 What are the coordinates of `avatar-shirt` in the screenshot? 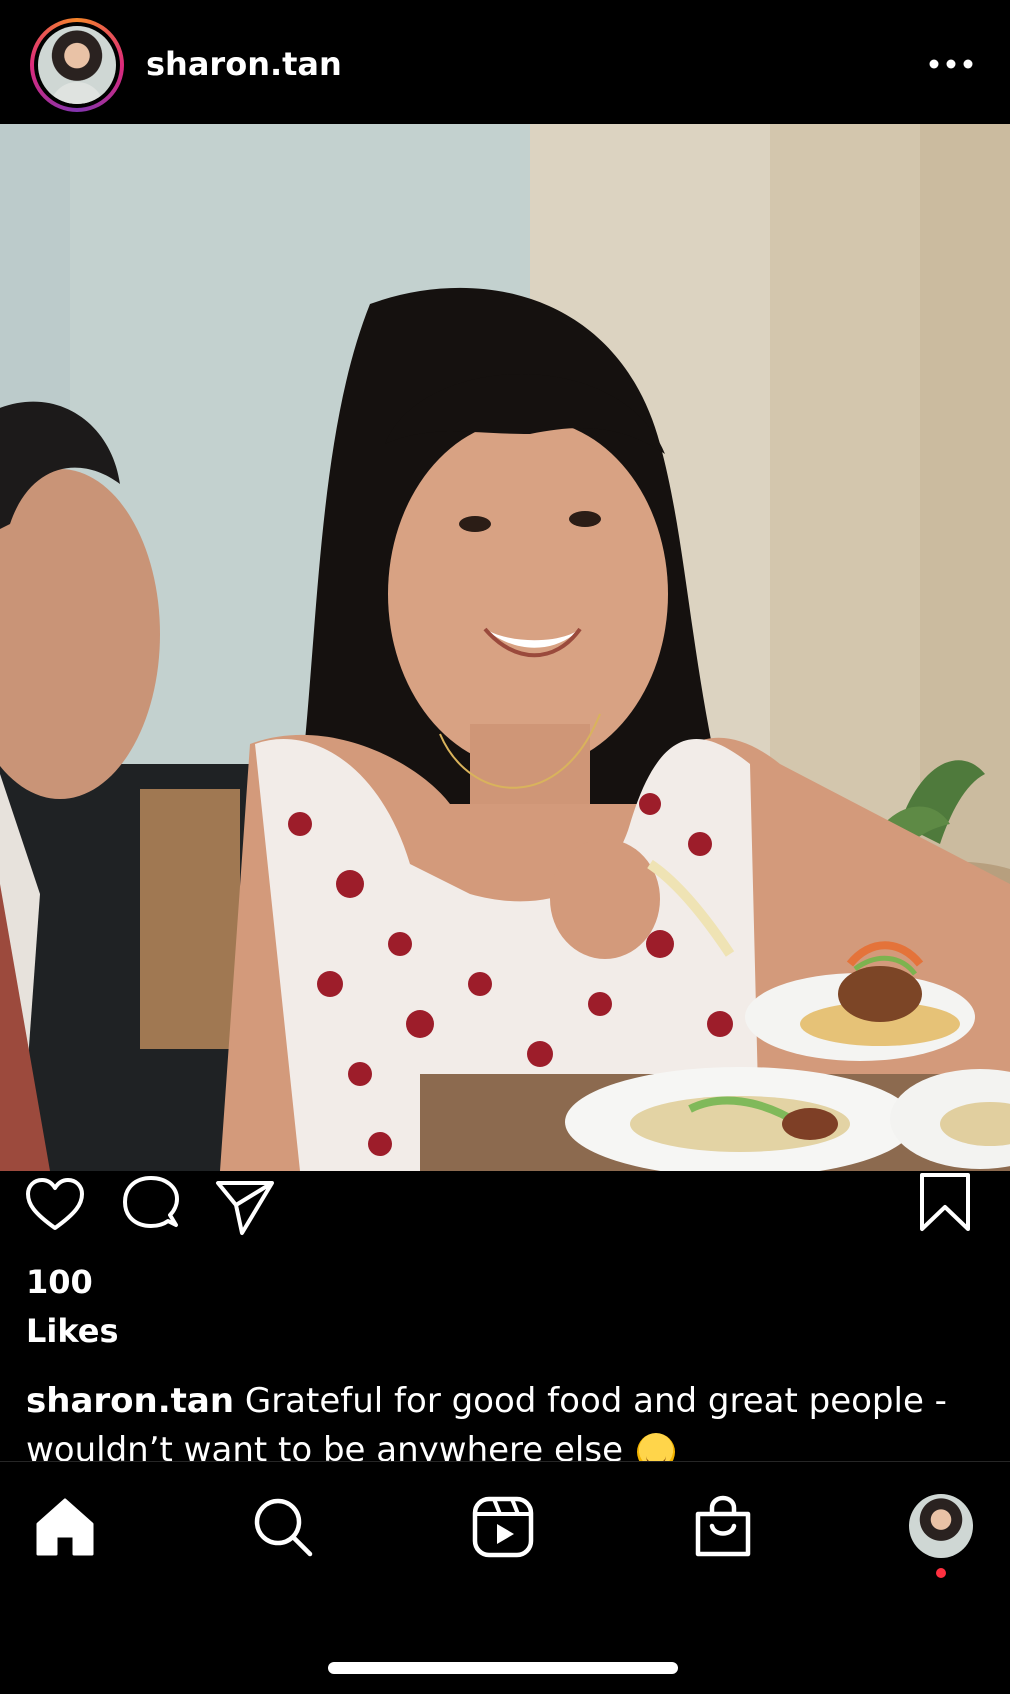 It's located at (77, 93).